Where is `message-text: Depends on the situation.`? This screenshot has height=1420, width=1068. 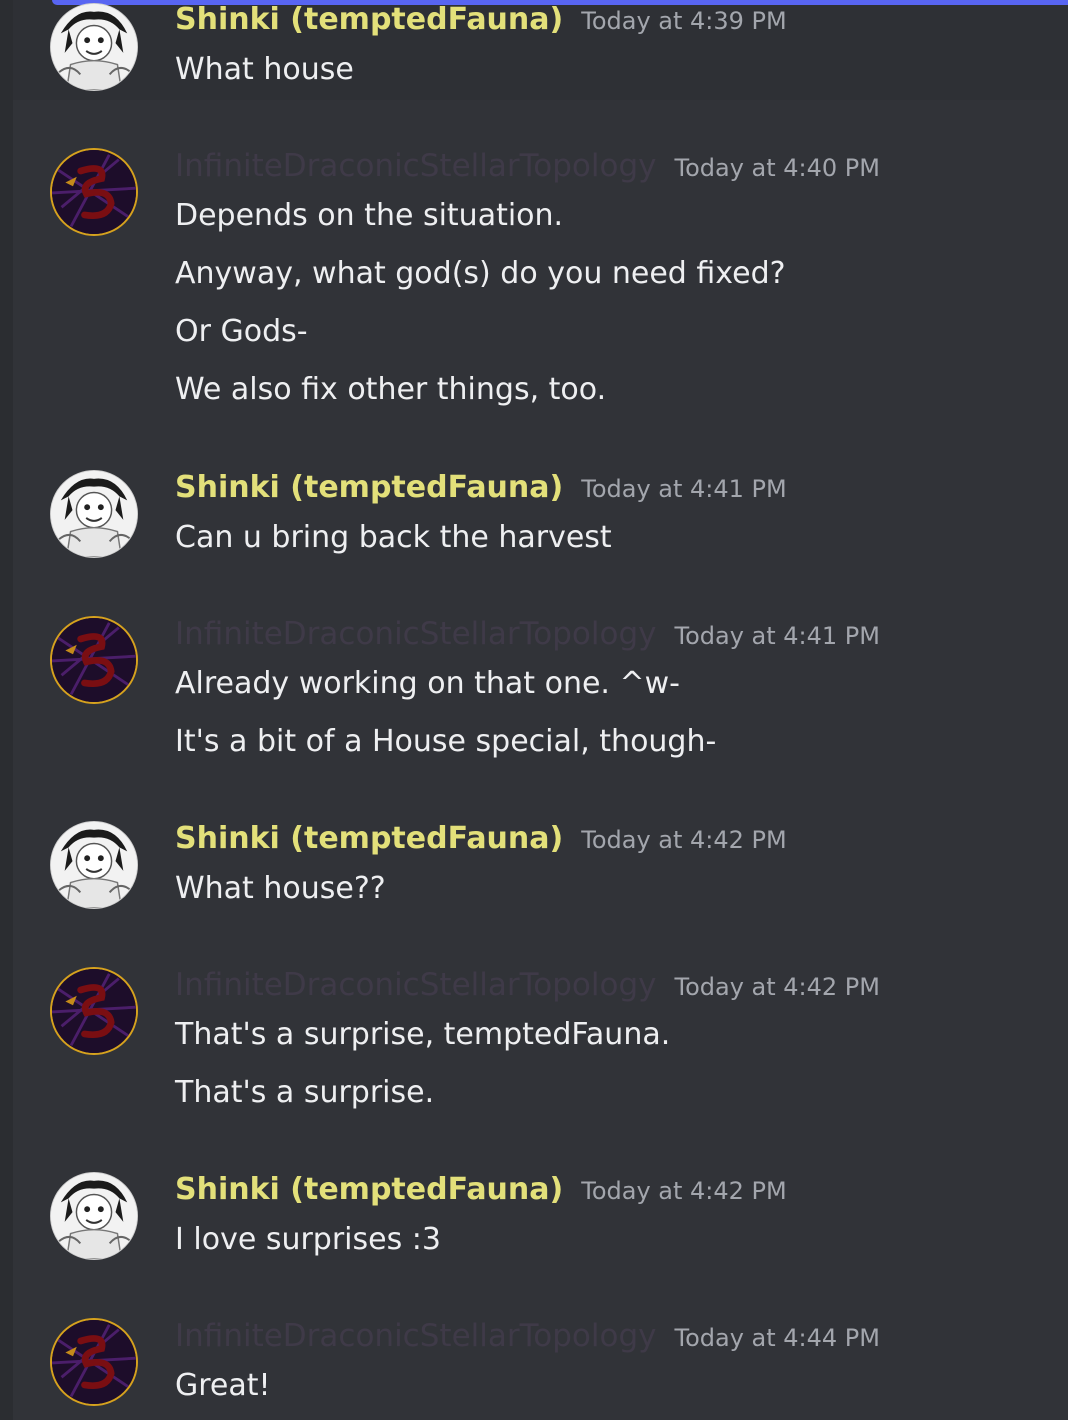
message-text: Depends on the situation. is located at coordinates (369, 215).